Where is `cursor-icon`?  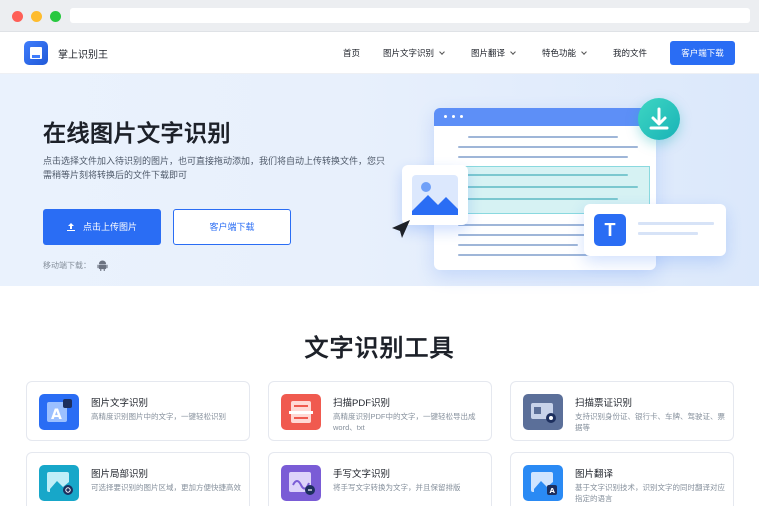
cursor-icon is located at coordinates (401, 229).